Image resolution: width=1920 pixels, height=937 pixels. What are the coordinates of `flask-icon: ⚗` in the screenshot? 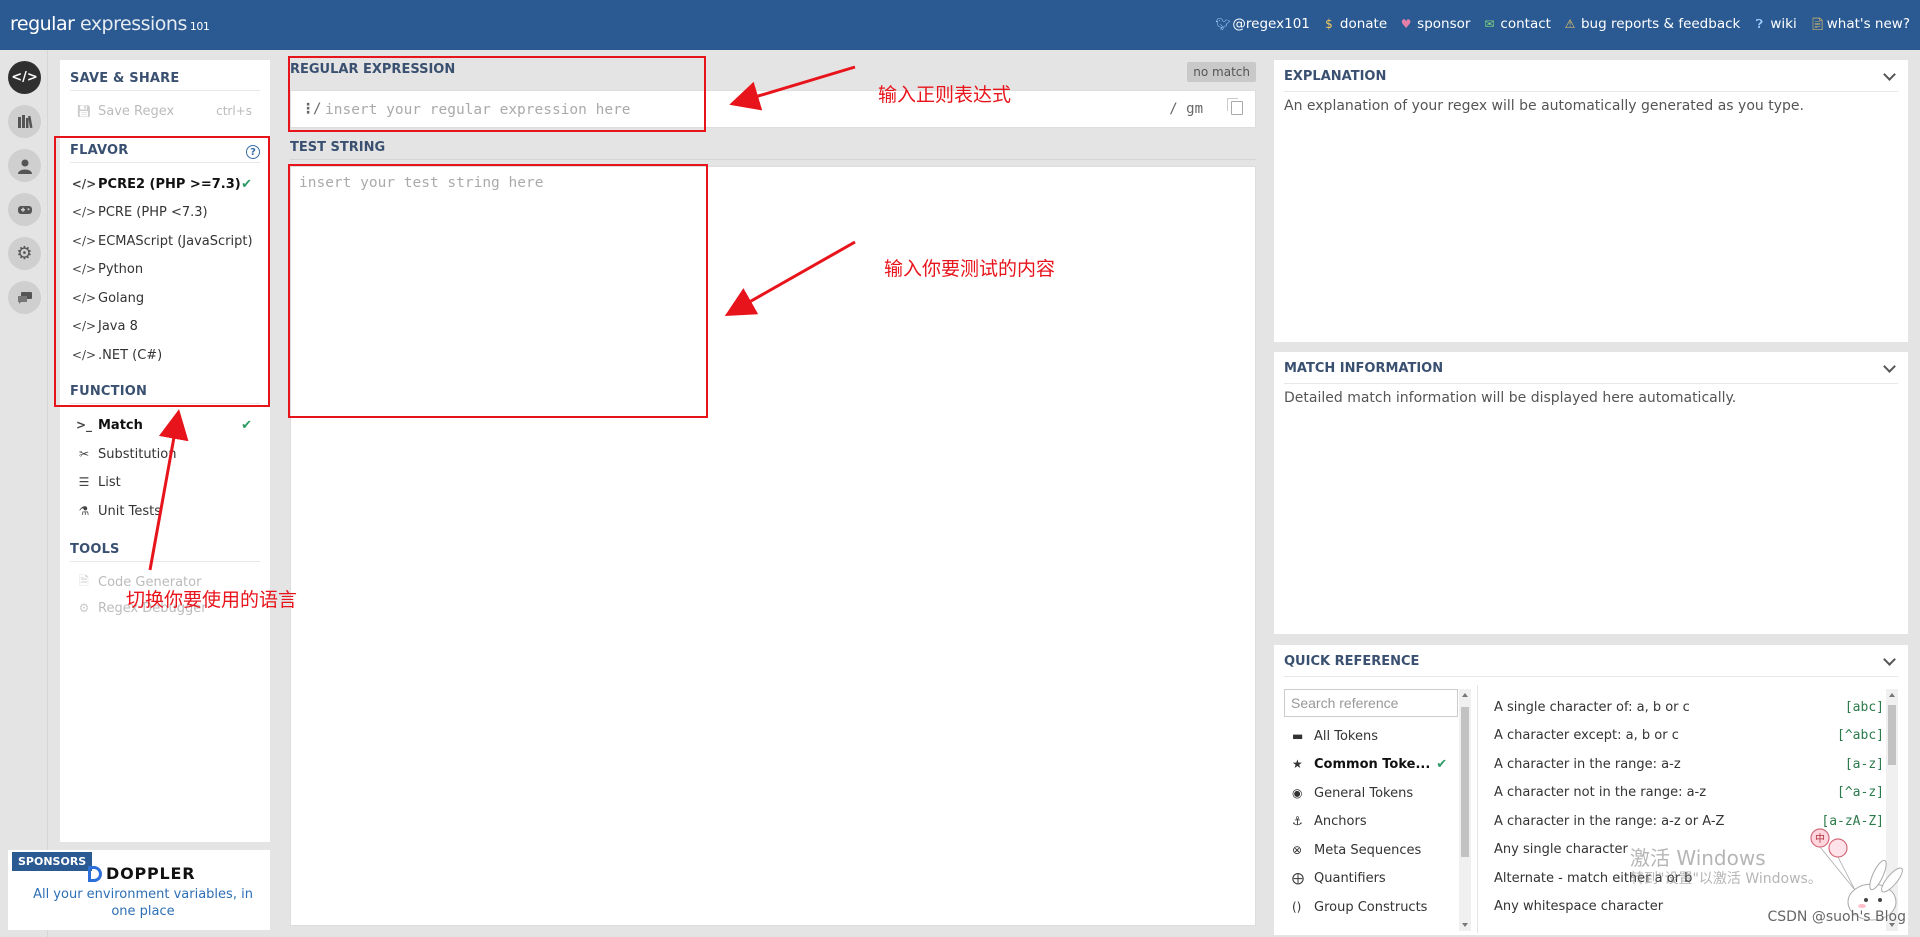 It's located at (84, 511).